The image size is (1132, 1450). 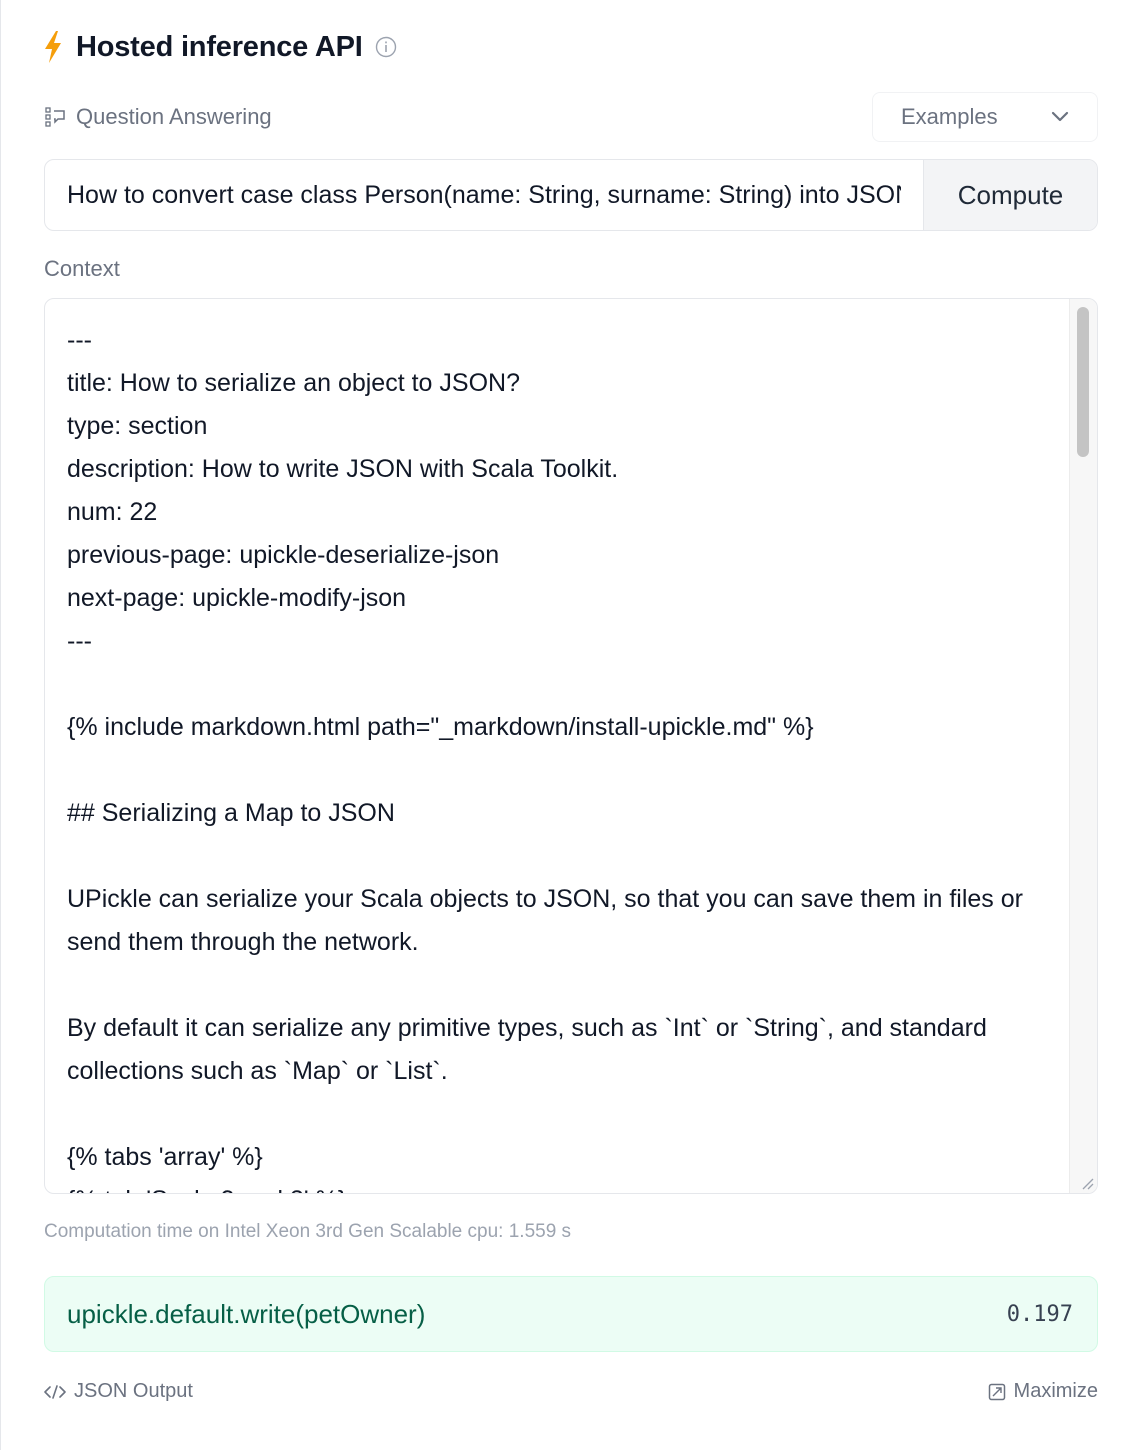 I want to click on maximize-icon, so click(x=996, y=1391).